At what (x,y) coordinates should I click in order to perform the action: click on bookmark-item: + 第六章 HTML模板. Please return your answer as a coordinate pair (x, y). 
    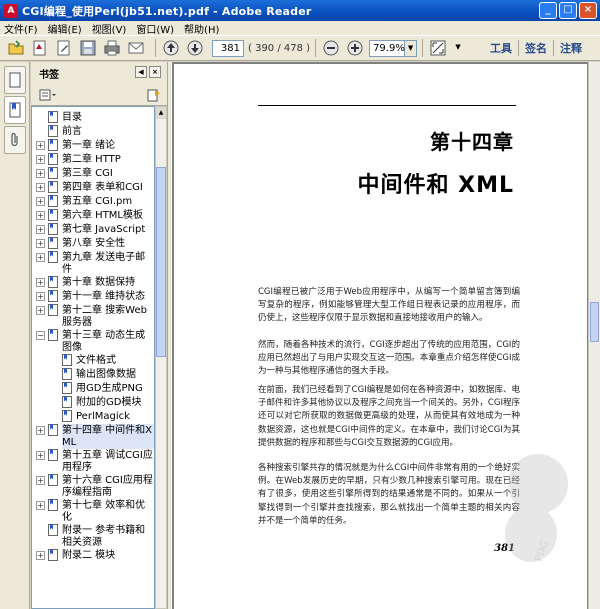
    Looking at the image, I should click on (93, 216).